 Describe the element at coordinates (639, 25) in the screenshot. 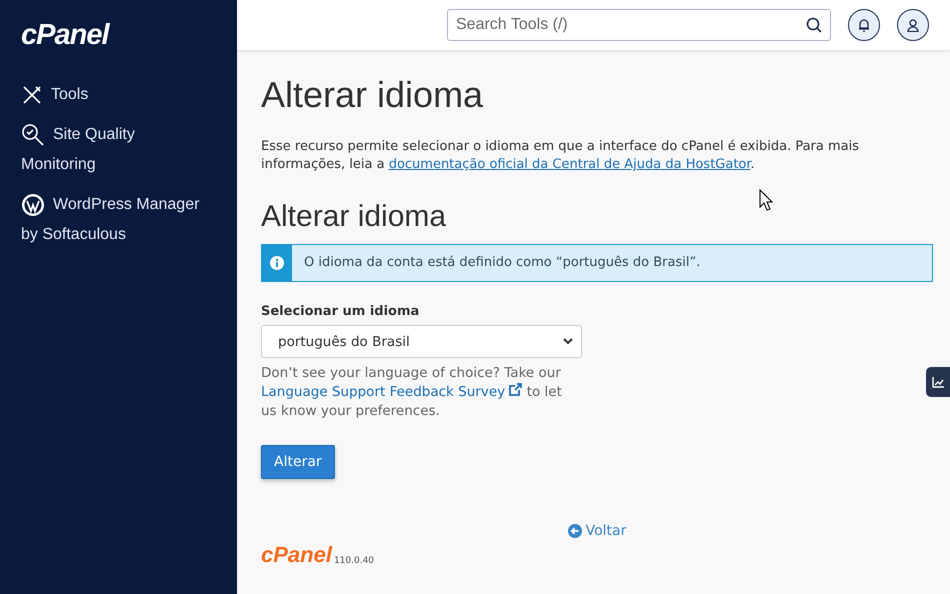

I see `search-field: Search Tools (/)` at that location.